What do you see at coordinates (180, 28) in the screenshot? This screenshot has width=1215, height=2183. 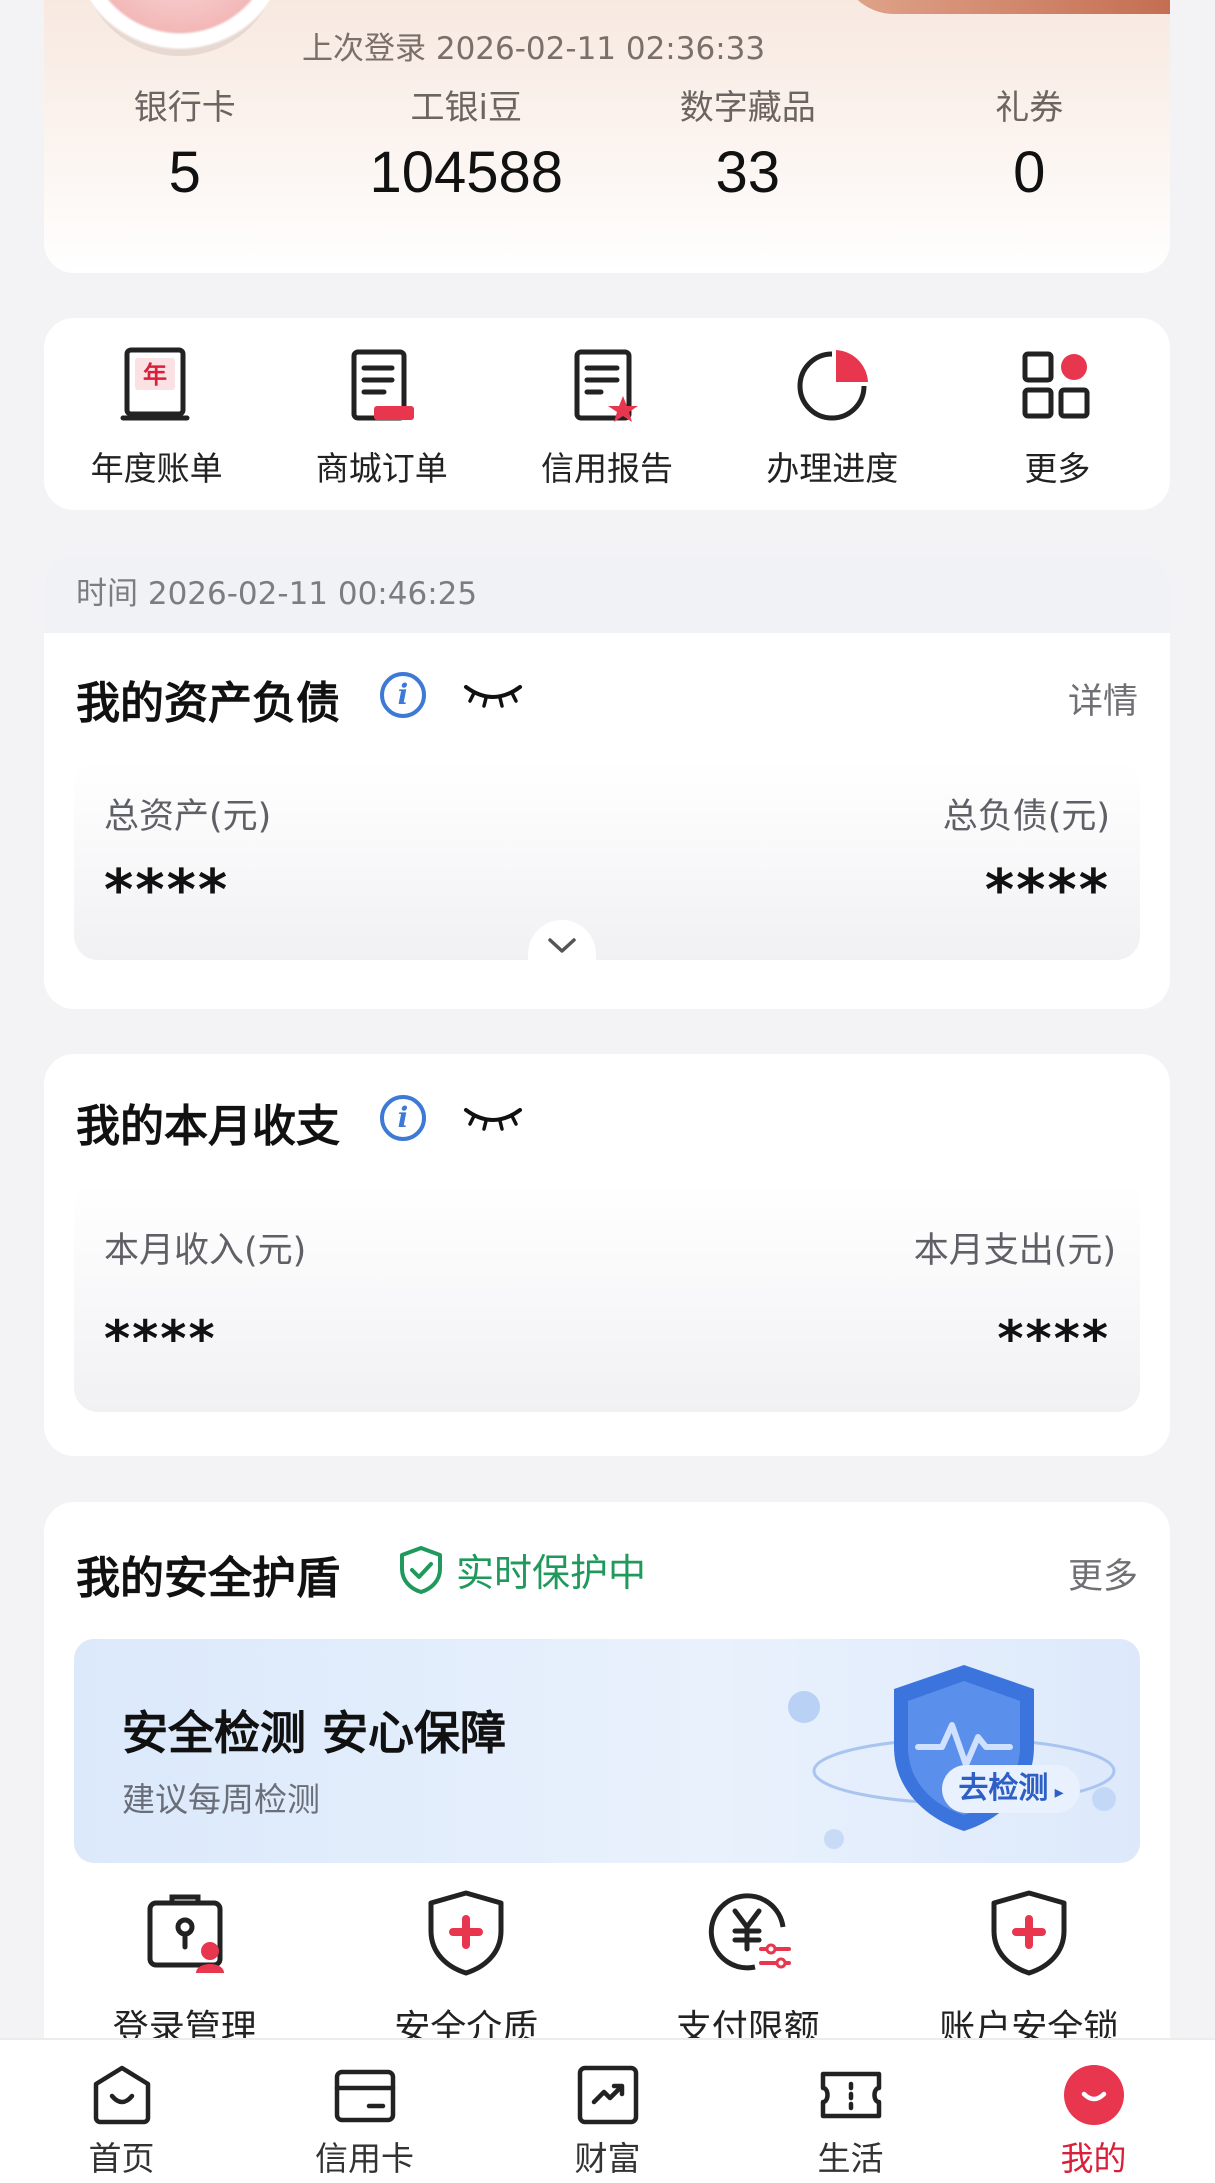 I see `avatar` at bounding box center [180, 28].